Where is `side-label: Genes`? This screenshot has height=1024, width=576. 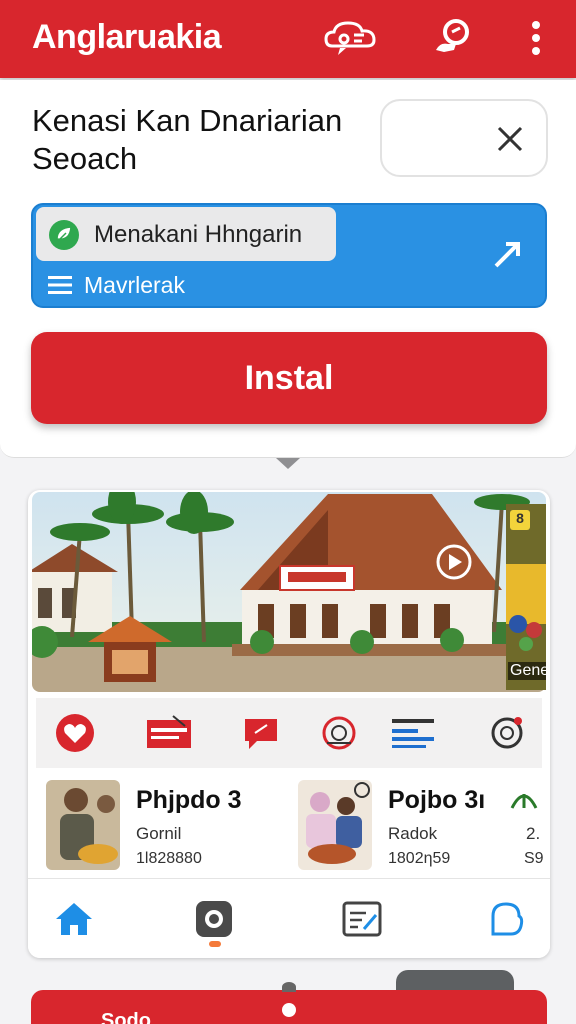 side-label: Genes is located at coordinates (527, 671).